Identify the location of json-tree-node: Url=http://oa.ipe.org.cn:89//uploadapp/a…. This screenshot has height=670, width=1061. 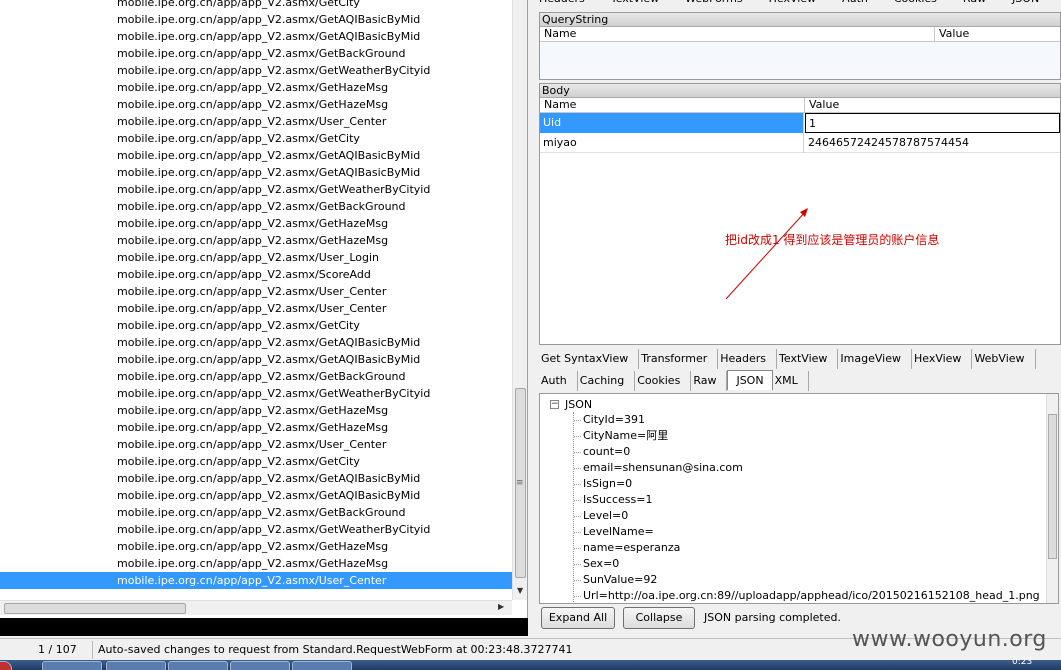
(807, 595).